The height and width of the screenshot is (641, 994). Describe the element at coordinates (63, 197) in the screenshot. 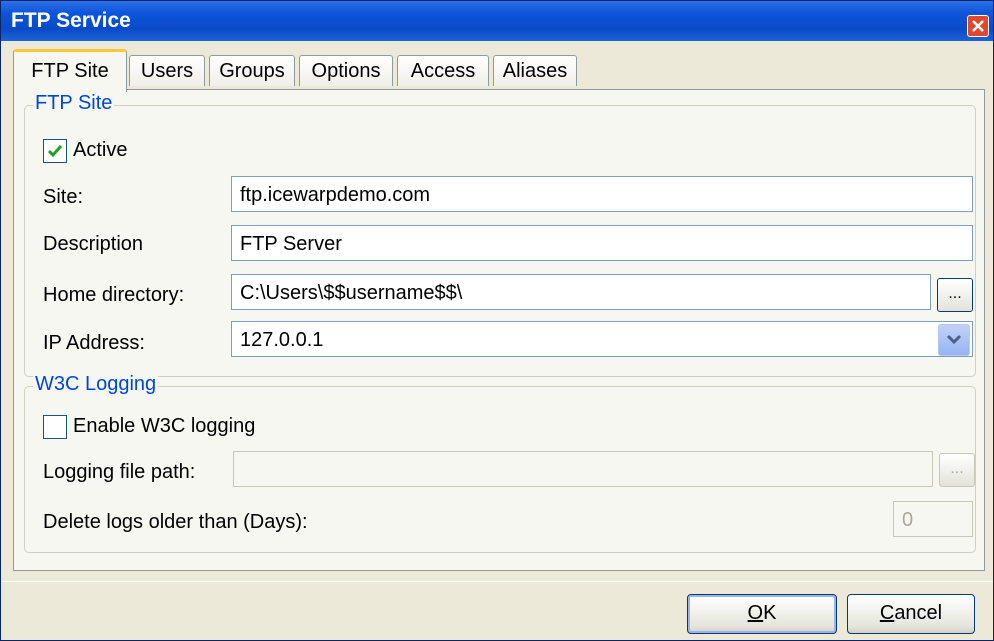

I see `site-label: Site:` at that location.